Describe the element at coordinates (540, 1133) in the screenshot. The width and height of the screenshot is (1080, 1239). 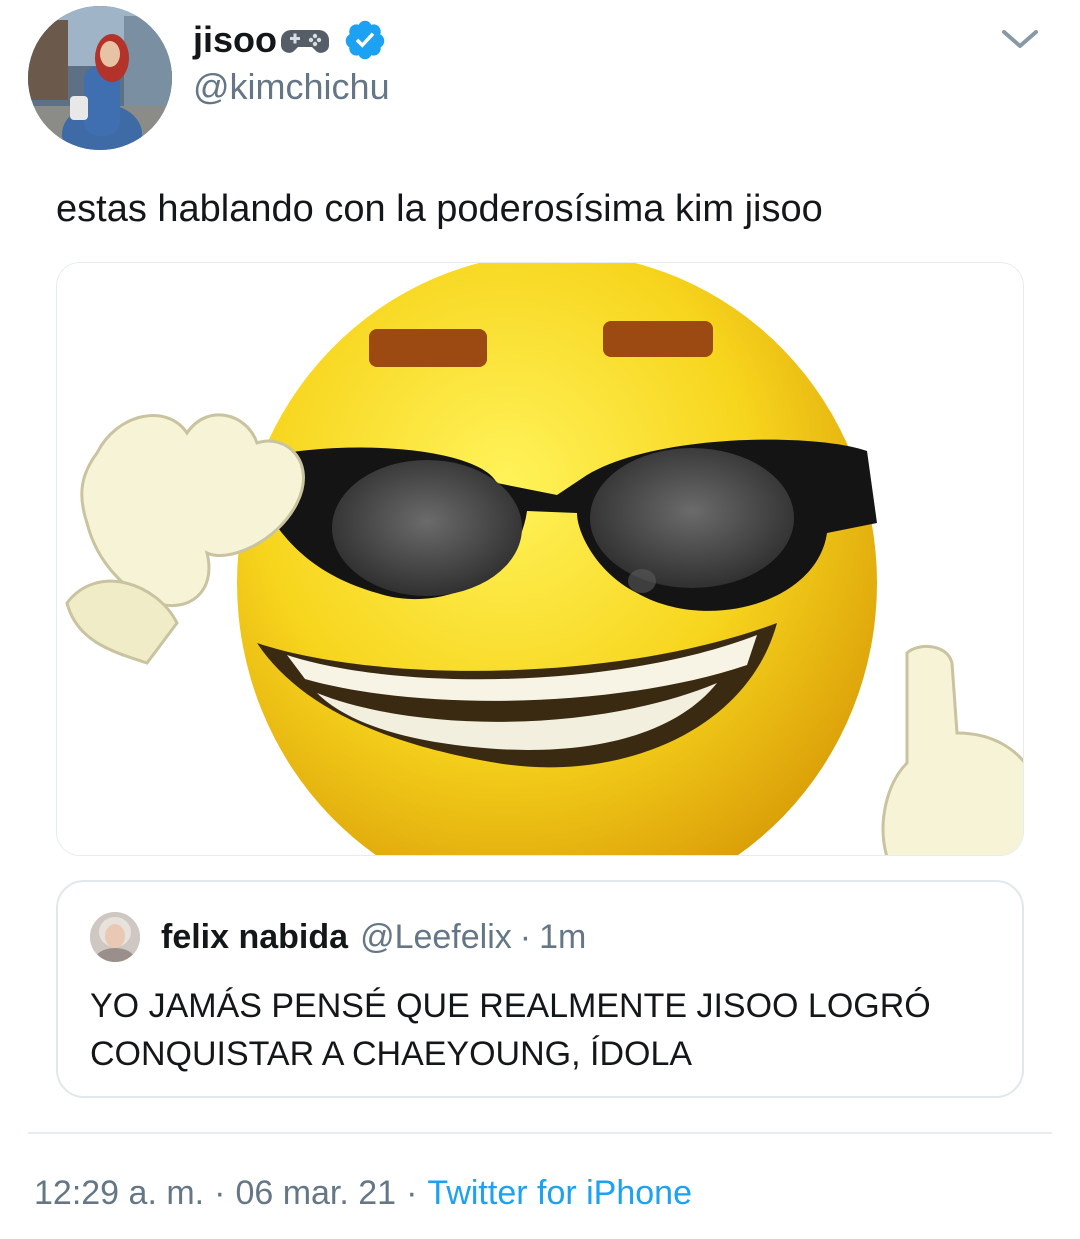
I see `divider` at that location.